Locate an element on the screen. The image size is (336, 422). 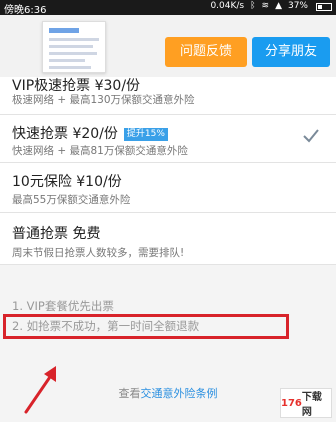
site-watermark-logo: 176 下载网 is located at coordinates (306, 403).